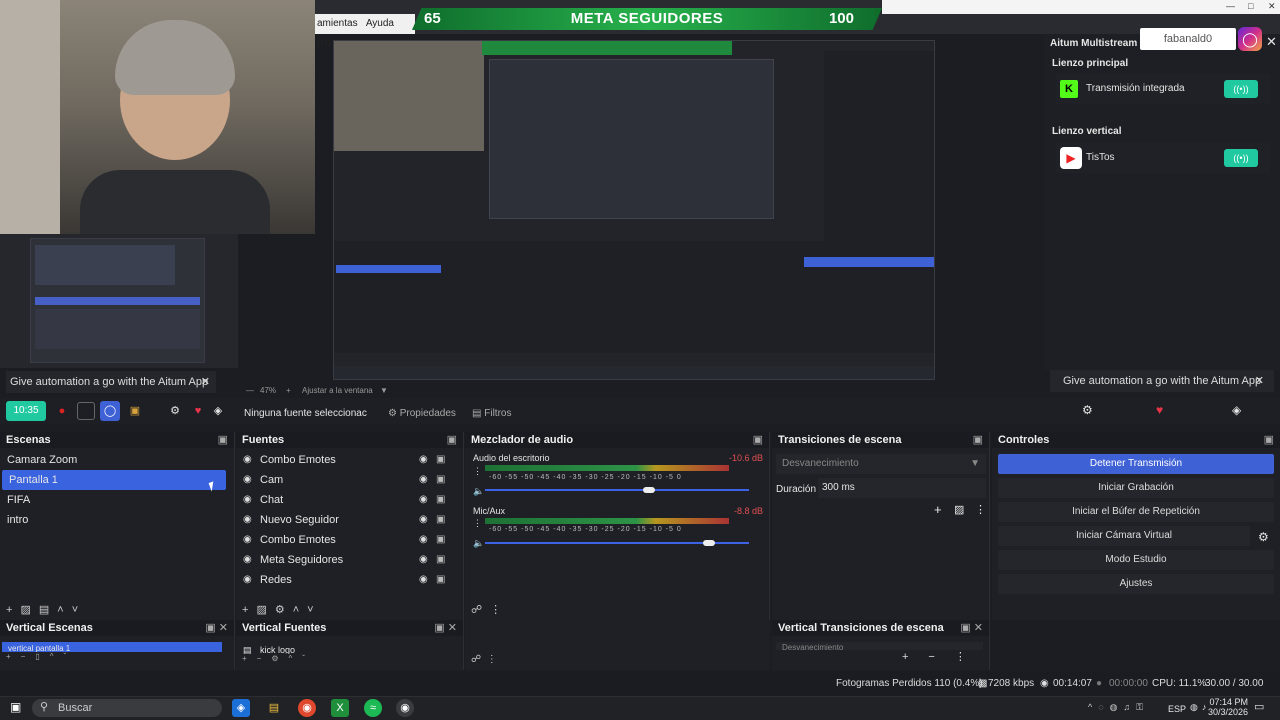  What do you see at coordinates (1136, 584) in the screenshot?
I see `settings-button: Ajustes` at bounding box center [1136, 584].